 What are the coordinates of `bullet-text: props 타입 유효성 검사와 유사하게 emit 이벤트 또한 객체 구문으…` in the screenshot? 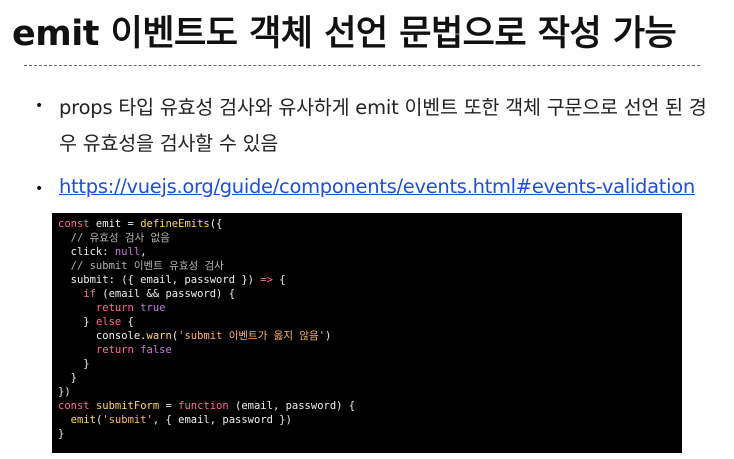 It's located at (383, 125).